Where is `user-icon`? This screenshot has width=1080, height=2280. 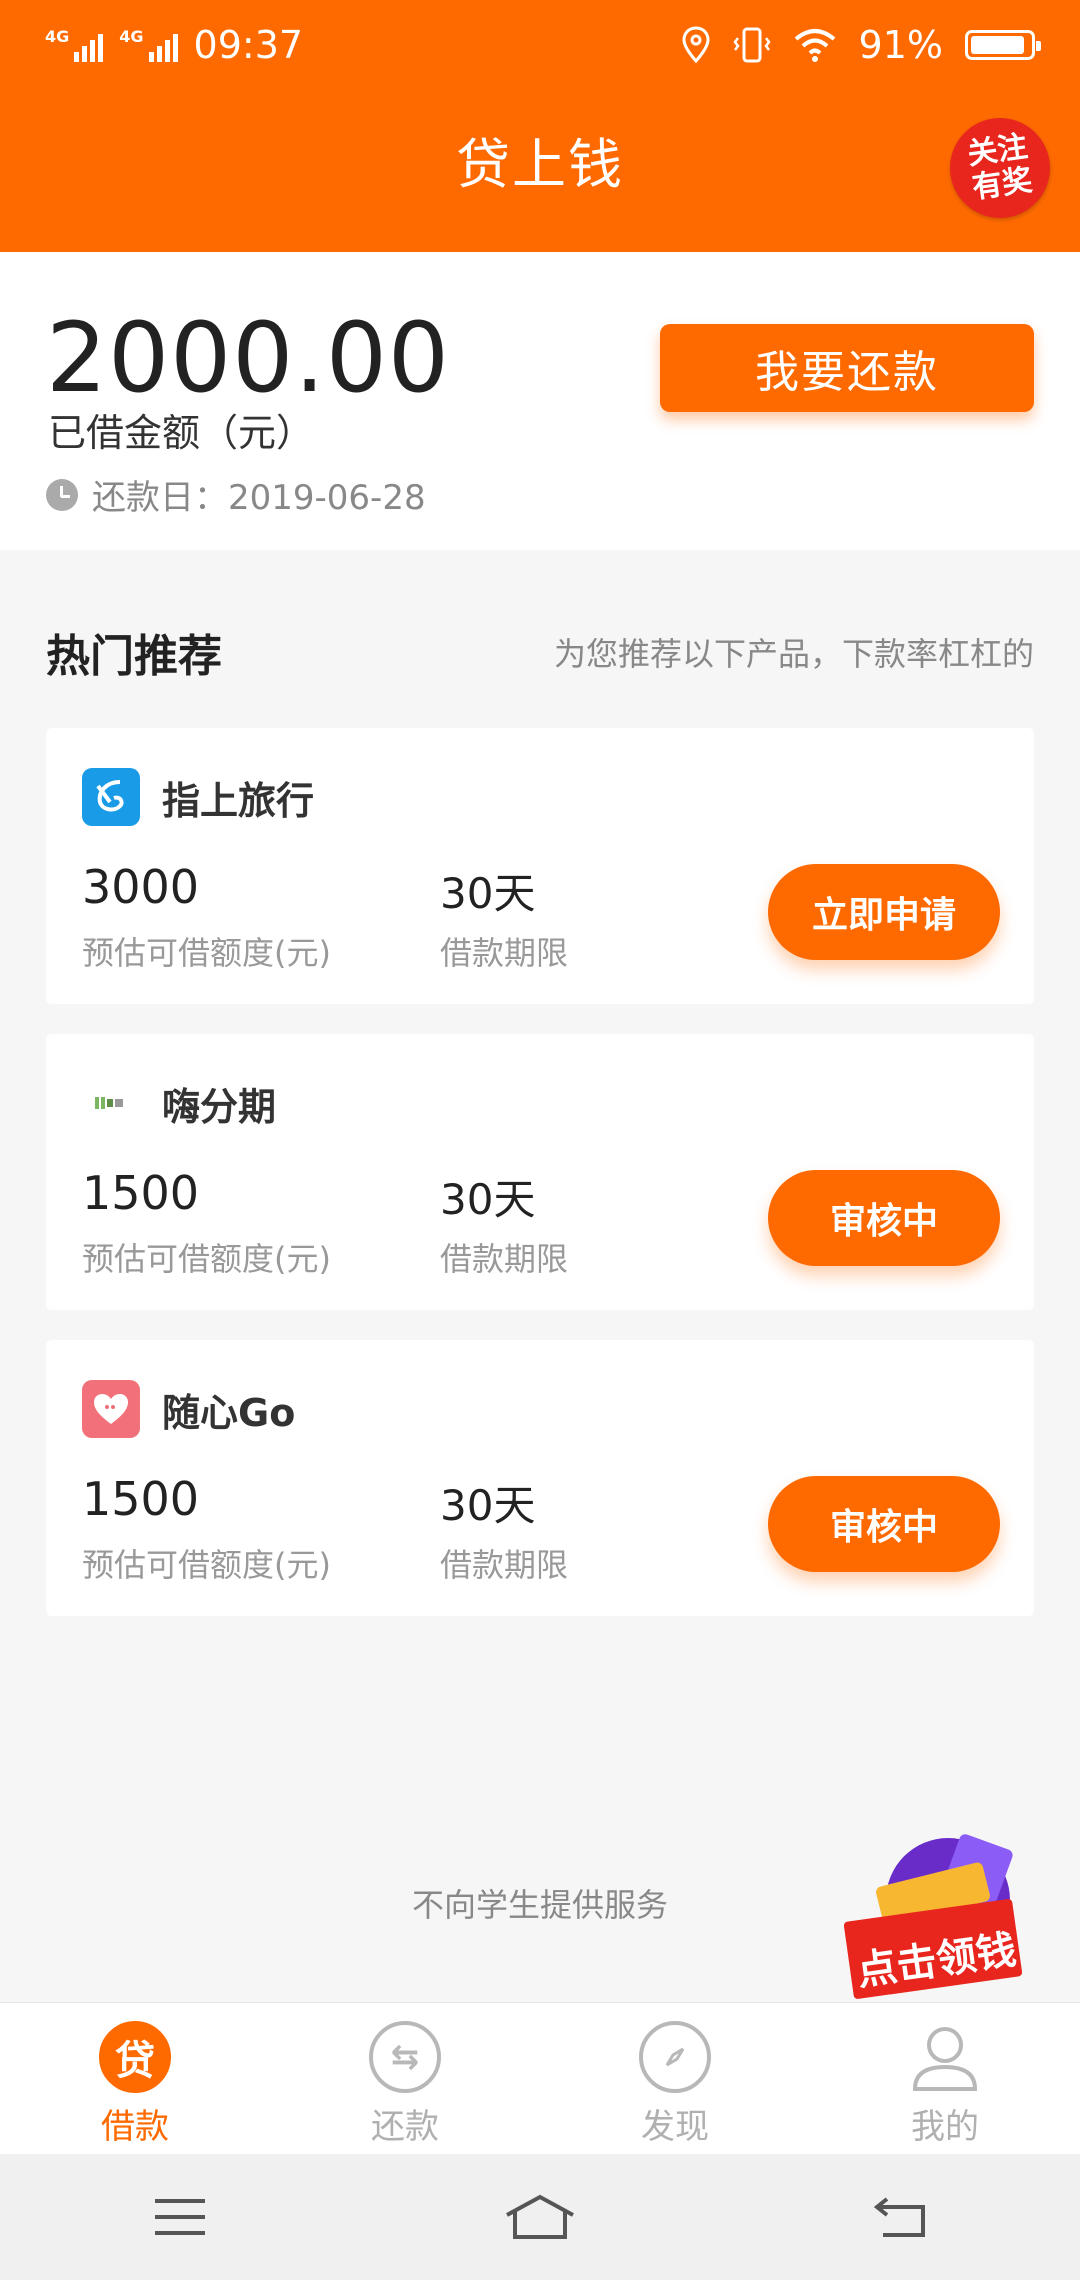
user-icon is located at coordinates (945, 2057).